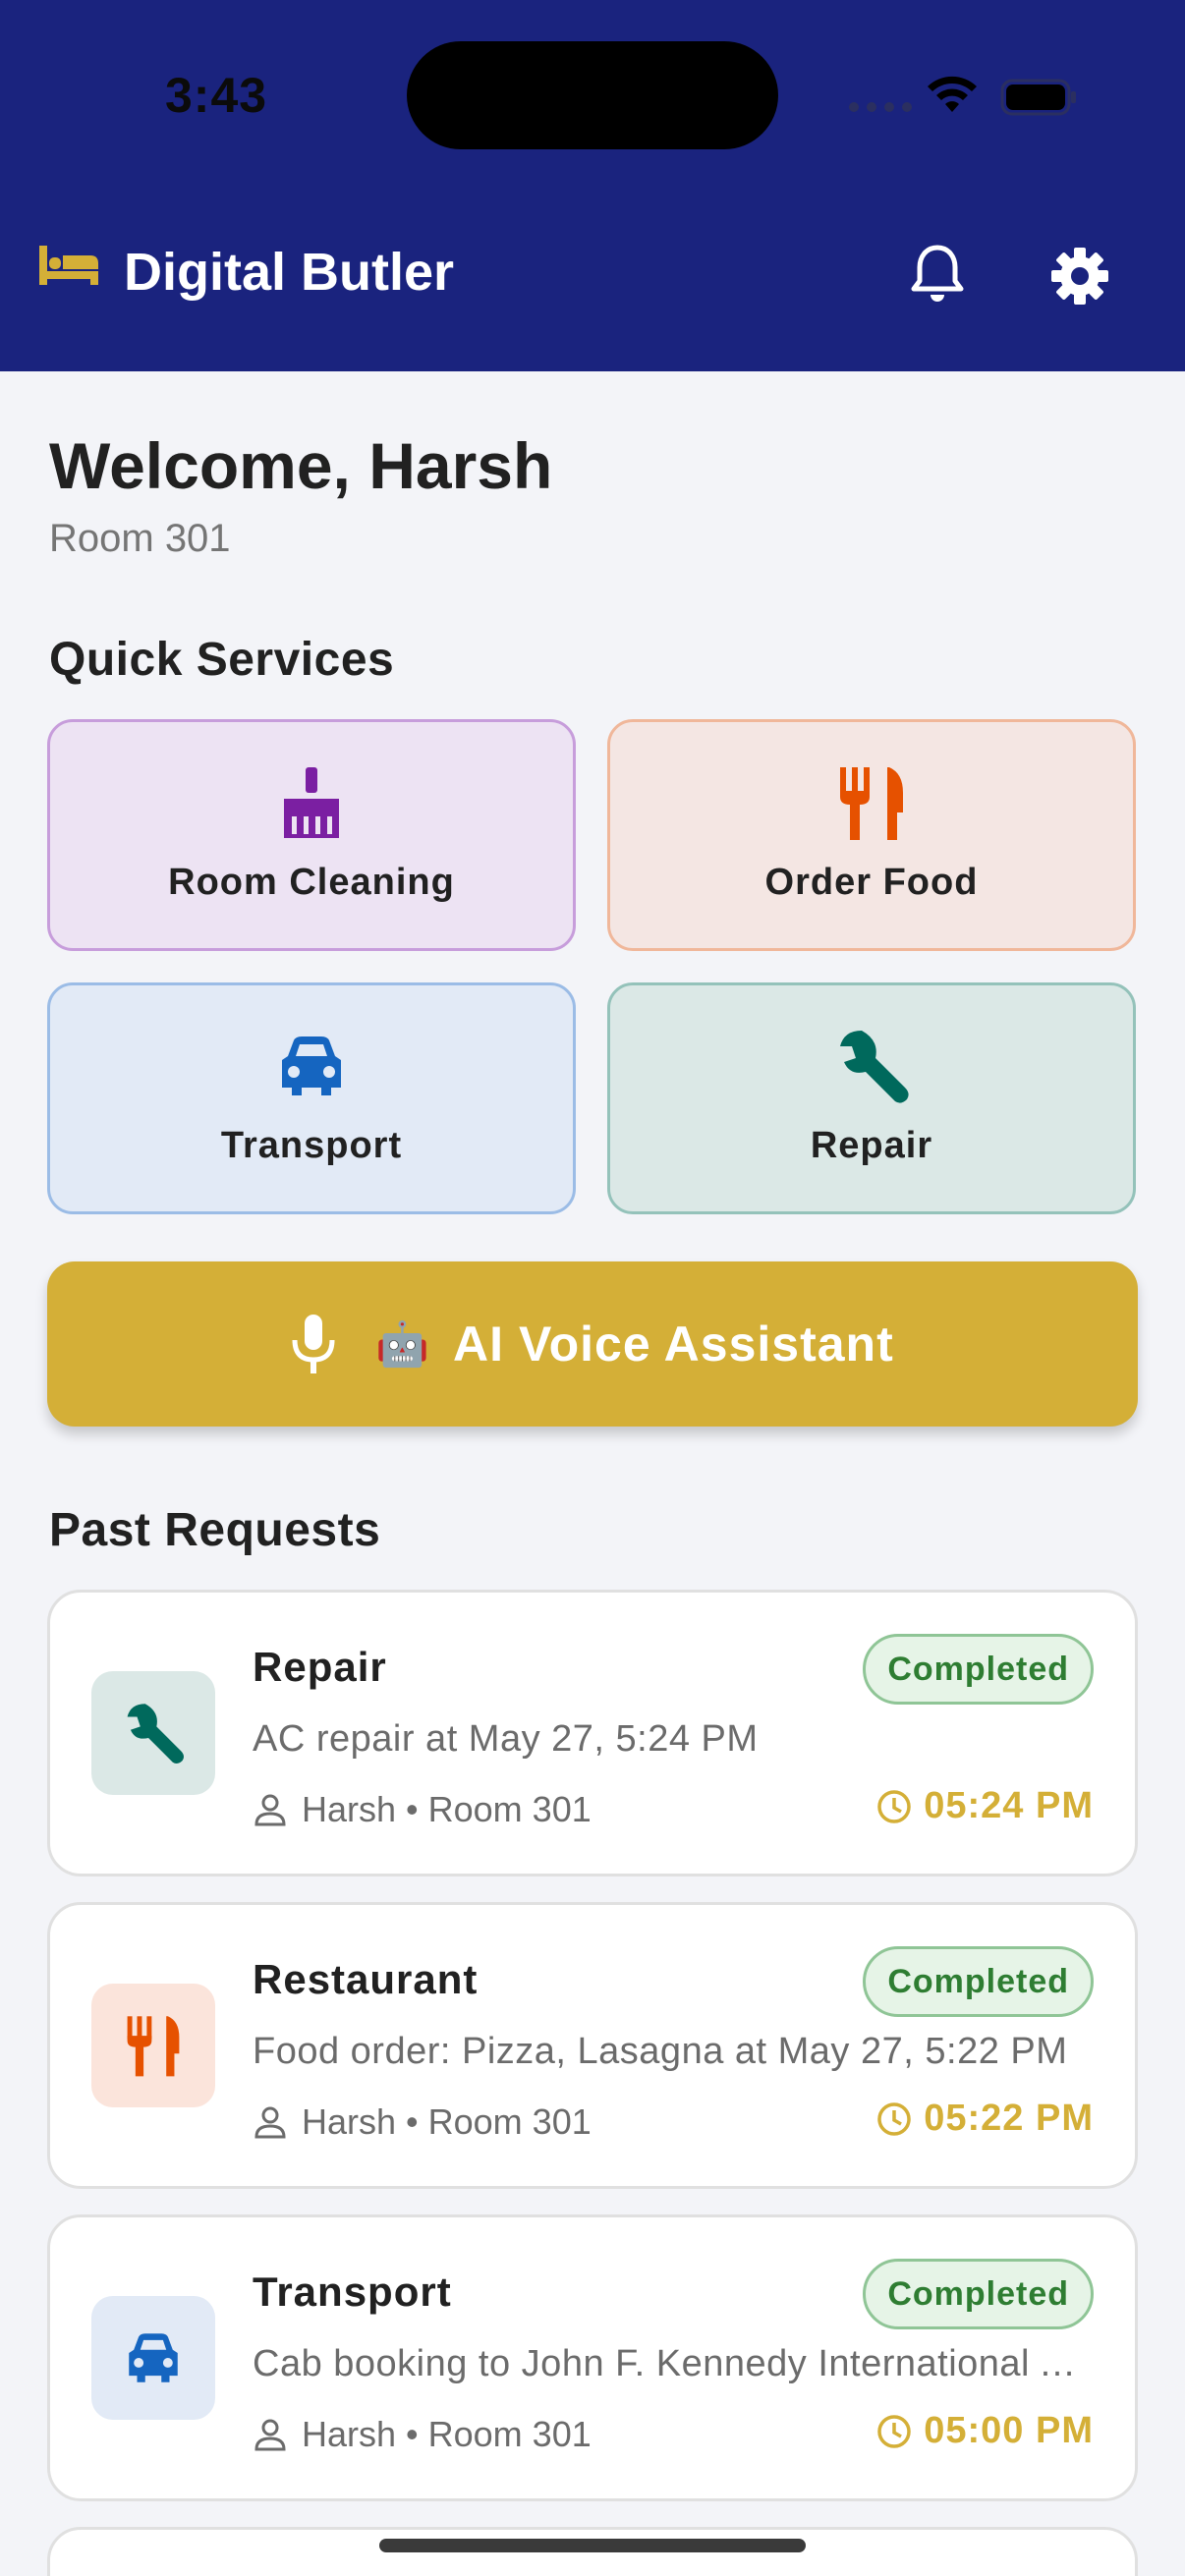 The width and height of the screenshot is (1185, 2576). Describe the element at coordinates (1009, 2118) in the screenshot. I see `request-time-text: 05:22 PM` at that location.